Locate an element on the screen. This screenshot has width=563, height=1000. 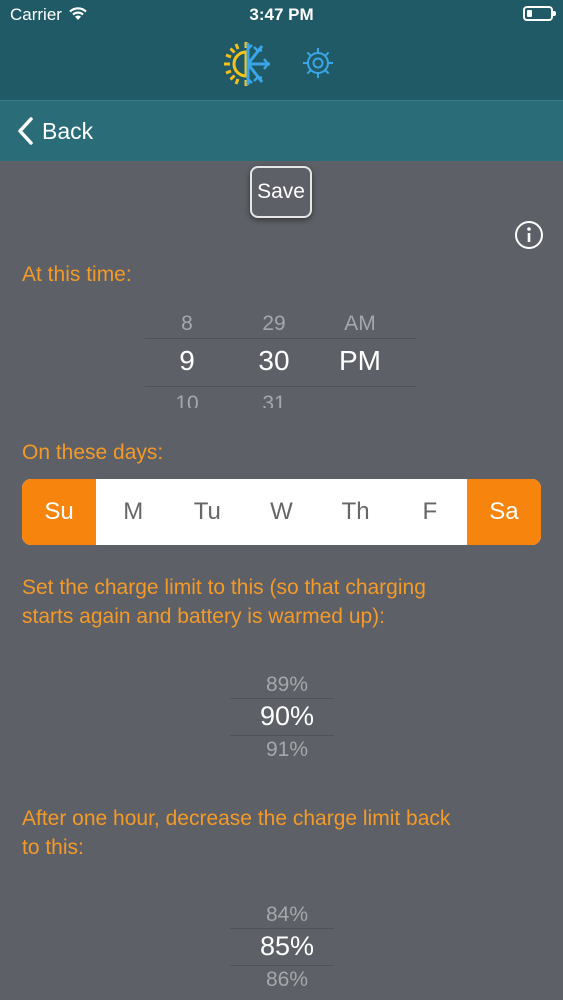
save-button: Save is located at coordinates (281, 192).